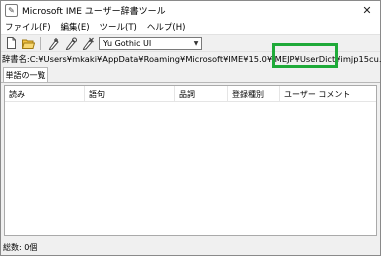  Describe the element at coordinates (127, 43) in the screenshot. I see `font-select-value: Yu Gothic UI` at that location.